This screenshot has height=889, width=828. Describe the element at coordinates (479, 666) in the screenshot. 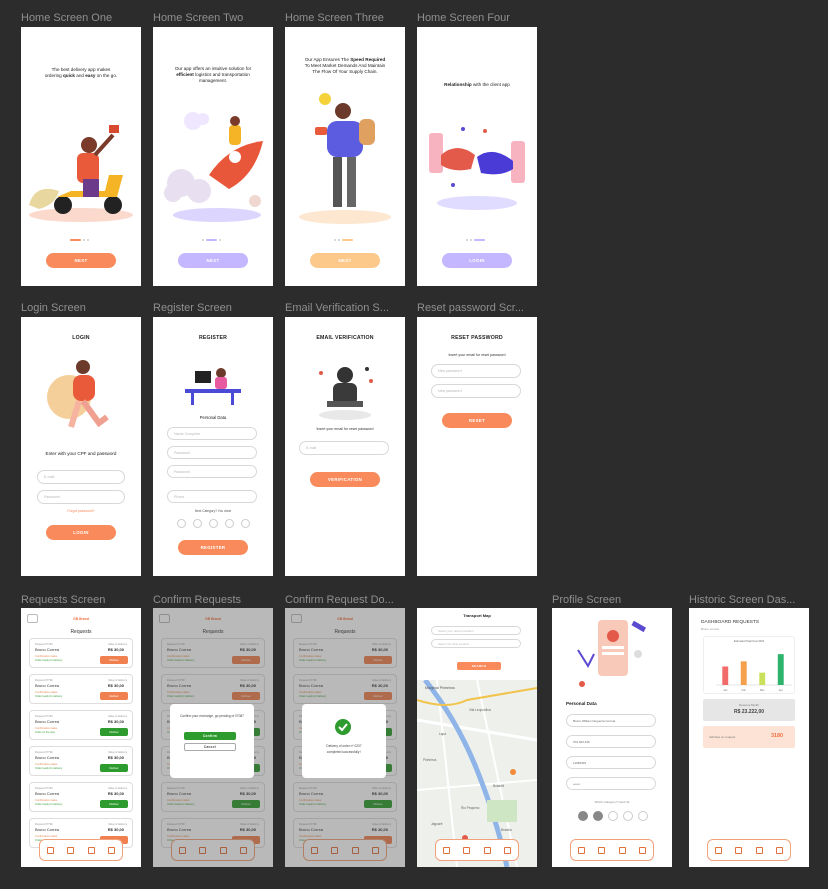

I see `search-button: SEARCH` at that location.